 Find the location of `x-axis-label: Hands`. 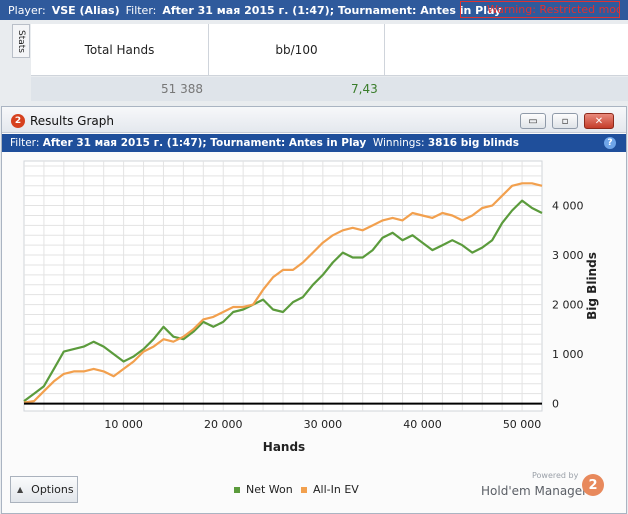

x-axis-label: Hands is located at coordinates (284, 447).